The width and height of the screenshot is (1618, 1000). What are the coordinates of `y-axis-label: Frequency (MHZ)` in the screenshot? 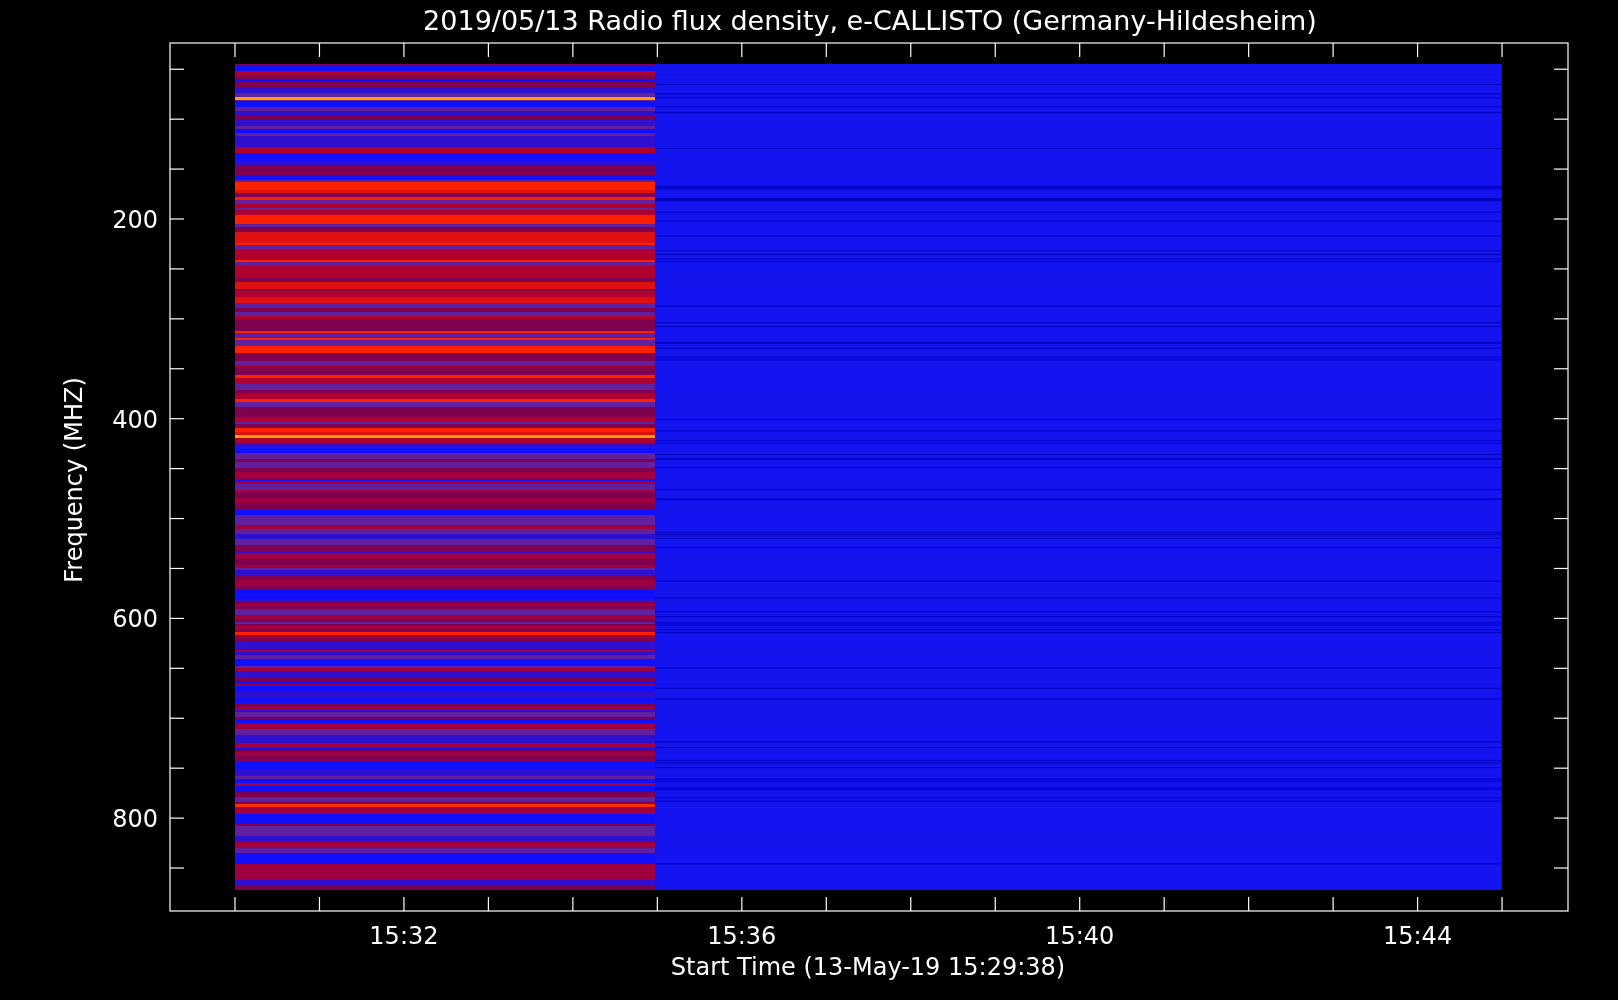 It's located at (74, 480).